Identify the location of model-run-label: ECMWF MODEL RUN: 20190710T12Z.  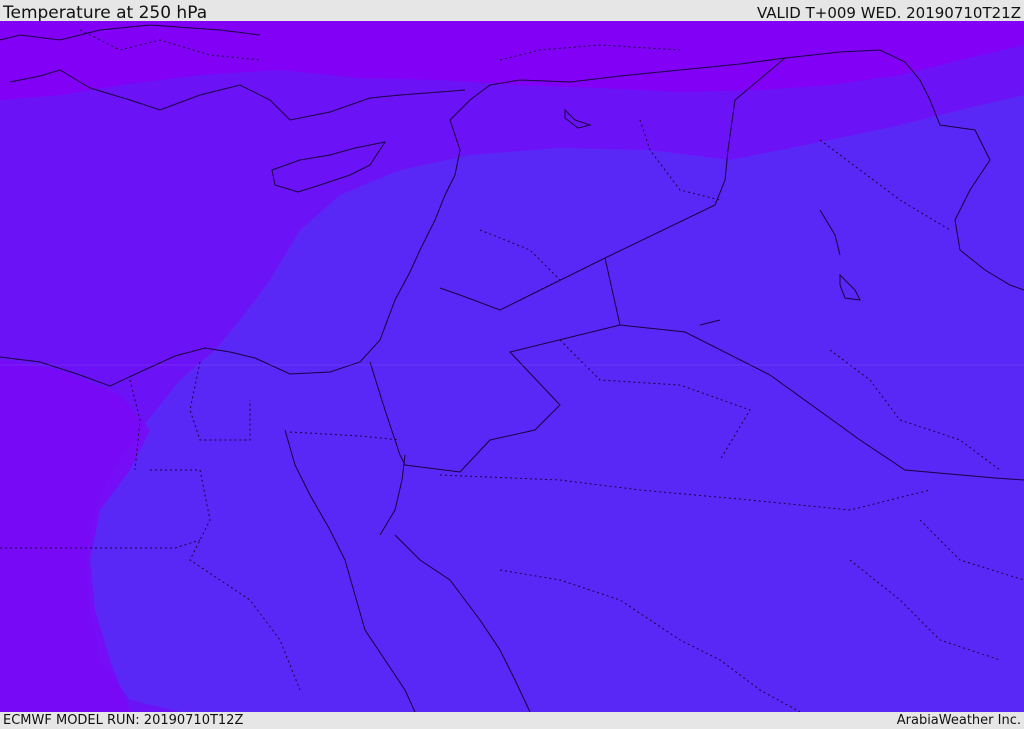
(123, 720).